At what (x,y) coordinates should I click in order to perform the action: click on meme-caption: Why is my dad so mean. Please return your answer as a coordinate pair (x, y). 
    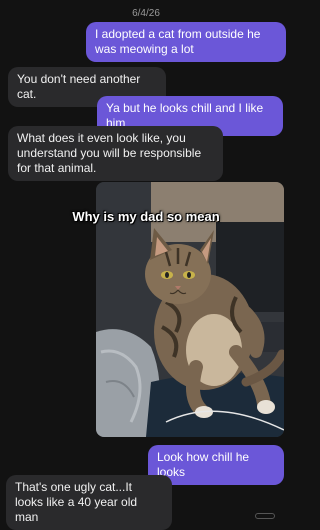
    Looking at the image, I should click on (146, 216).